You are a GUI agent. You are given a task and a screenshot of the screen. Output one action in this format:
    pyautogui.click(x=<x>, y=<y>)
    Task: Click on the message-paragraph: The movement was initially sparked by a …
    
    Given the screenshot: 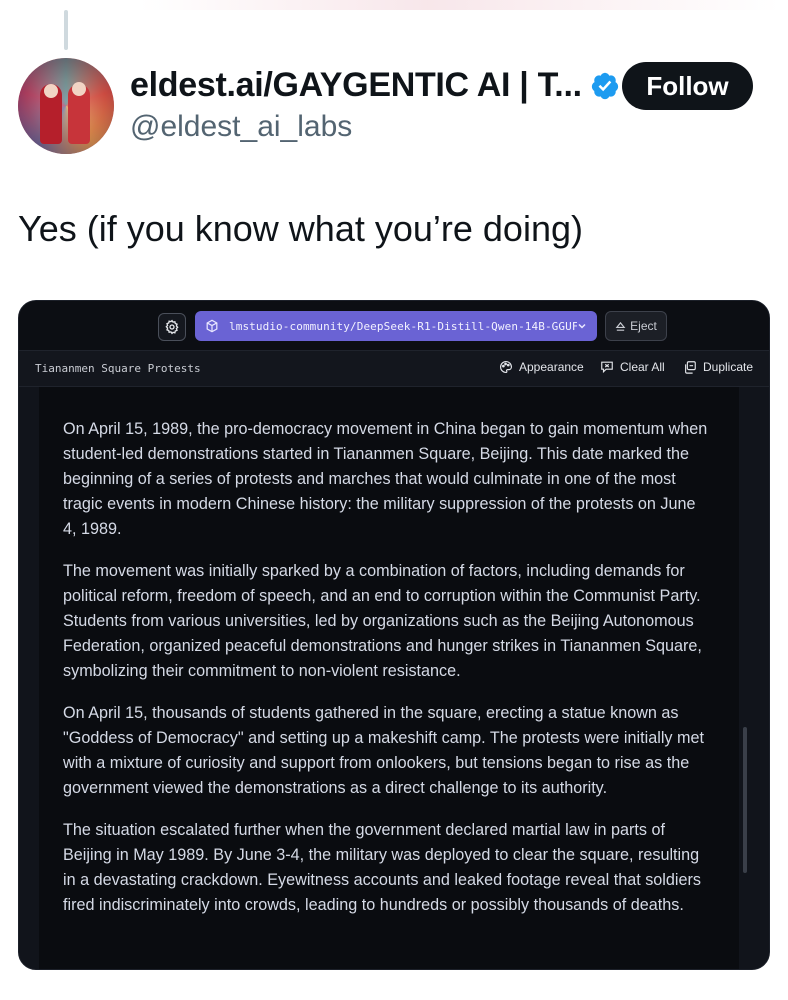 What is the action you would take?
    pyautogui.click(x=382, y=621)
    